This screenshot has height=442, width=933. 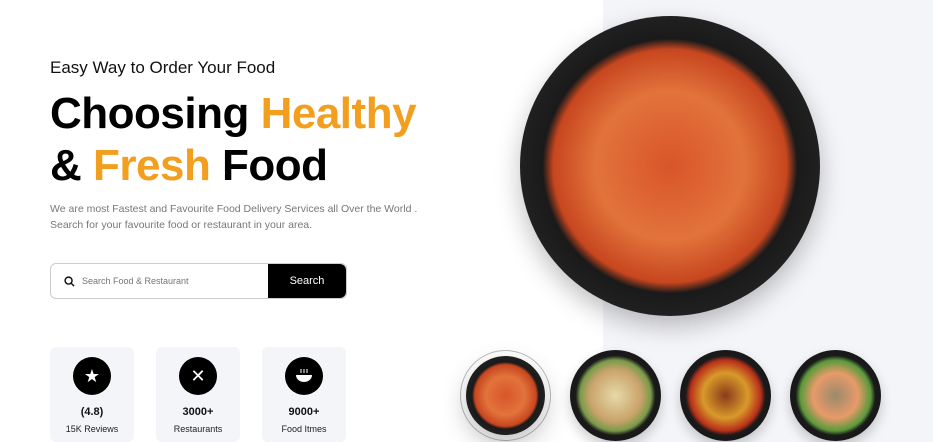 I want to click on title-text: Food, so click(x=269, y=165).